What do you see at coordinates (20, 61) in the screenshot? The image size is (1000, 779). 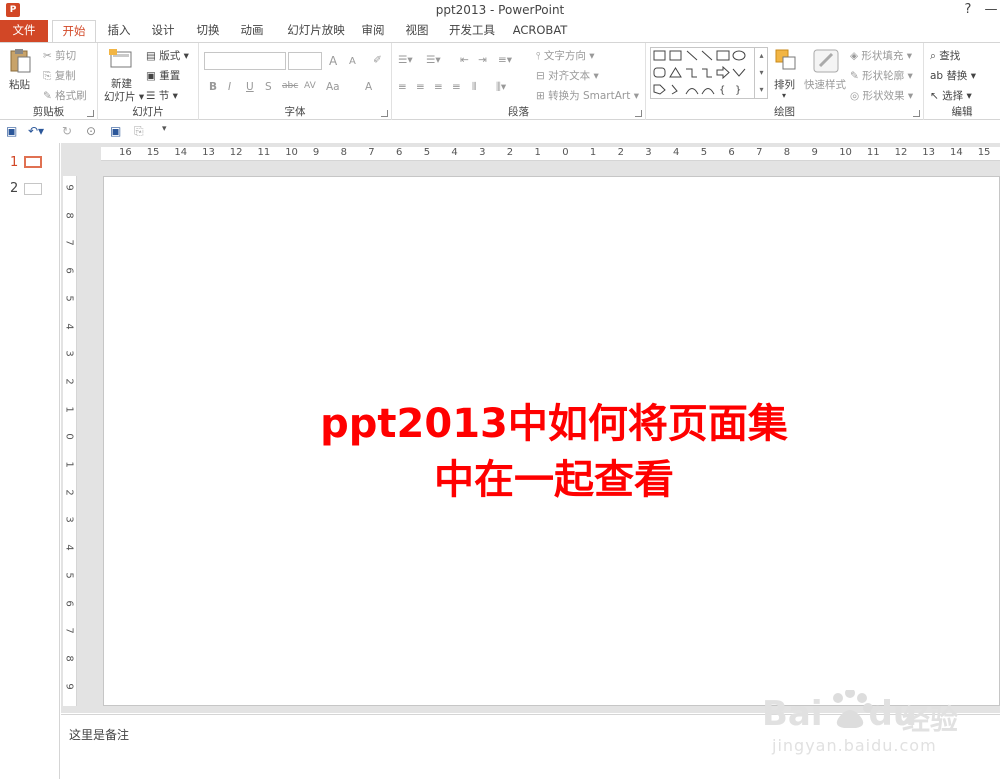 I see `paste-icon` at bounding box center [20, 61].